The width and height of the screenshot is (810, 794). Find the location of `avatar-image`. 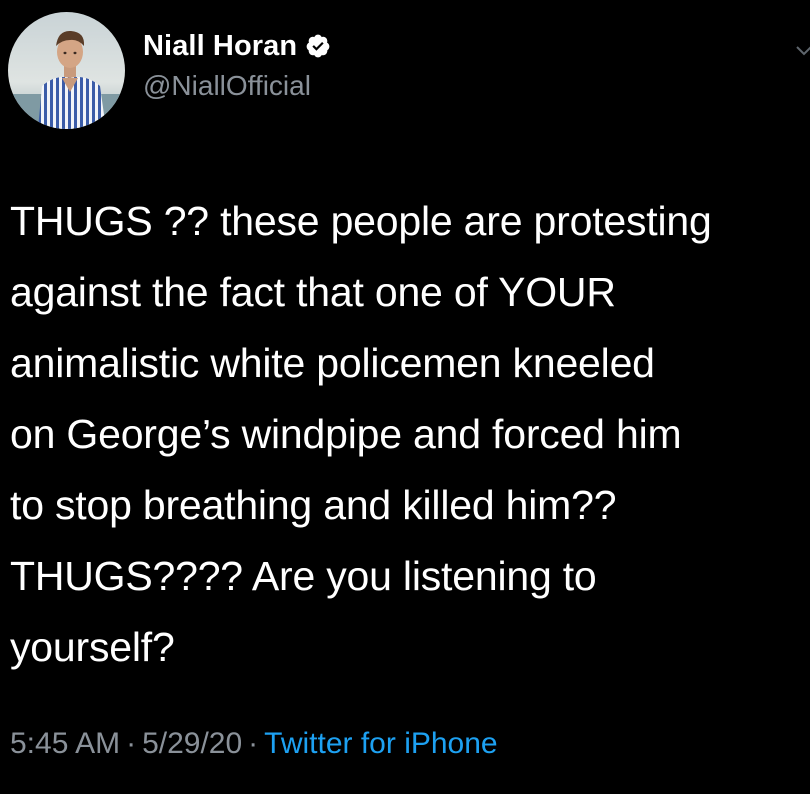

avatar-image is located at coordinates (66, 70).